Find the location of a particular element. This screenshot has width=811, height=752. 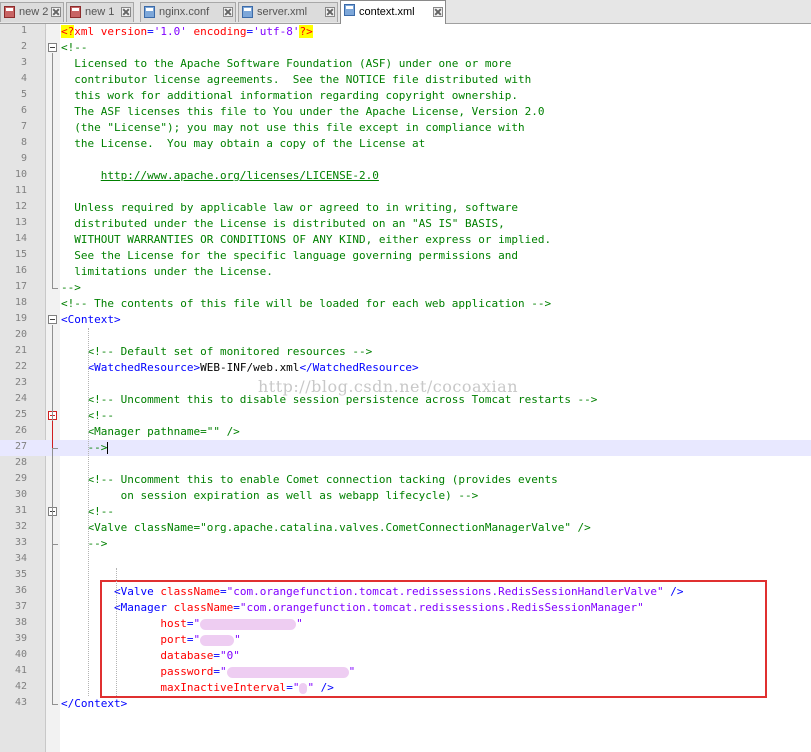

code-line: 27 --> is located at coordinates (405, 448).